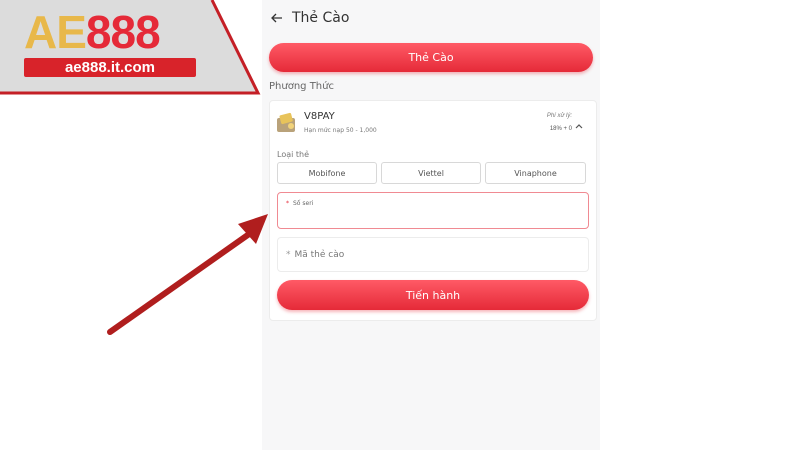 The image size is (800, 450). What do you see at coordinates (321, 18) in the screenshot?
I see `page-title: Thẻ Cào` at bounding box center [321, 18].